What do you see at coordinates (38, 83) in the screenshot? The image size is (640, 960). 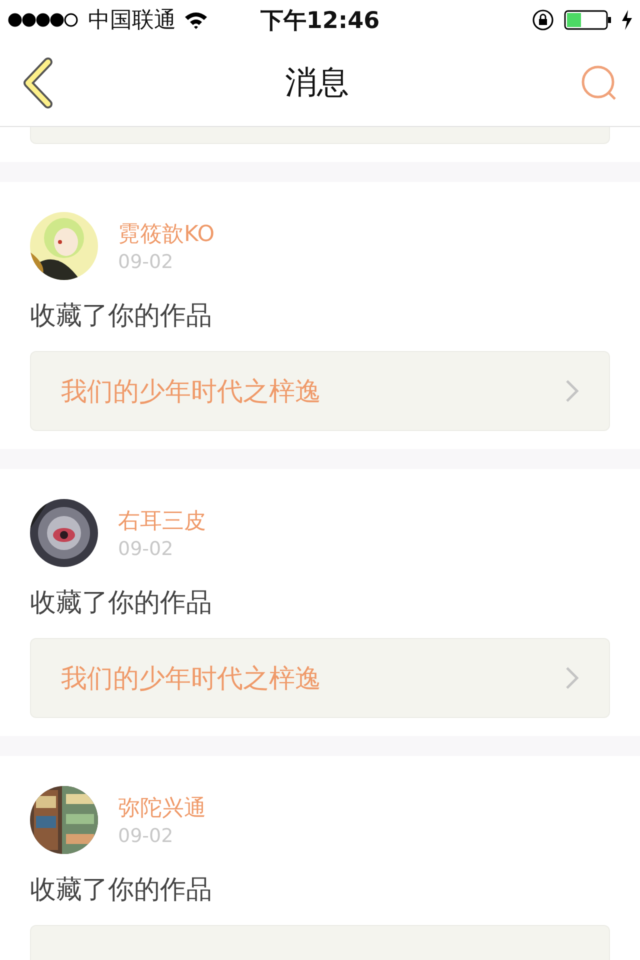 I see `back-icon` at bounding box center [38, 83].